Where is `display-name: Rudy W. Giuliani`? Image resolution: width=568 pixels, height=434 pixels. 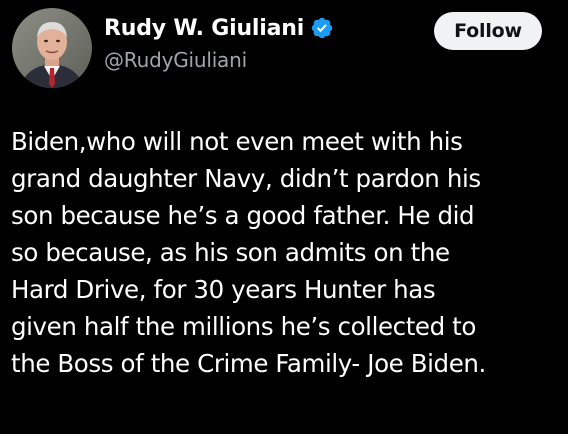
display-name: Rudy W. Giuliani is located at coordinates (204, 28).